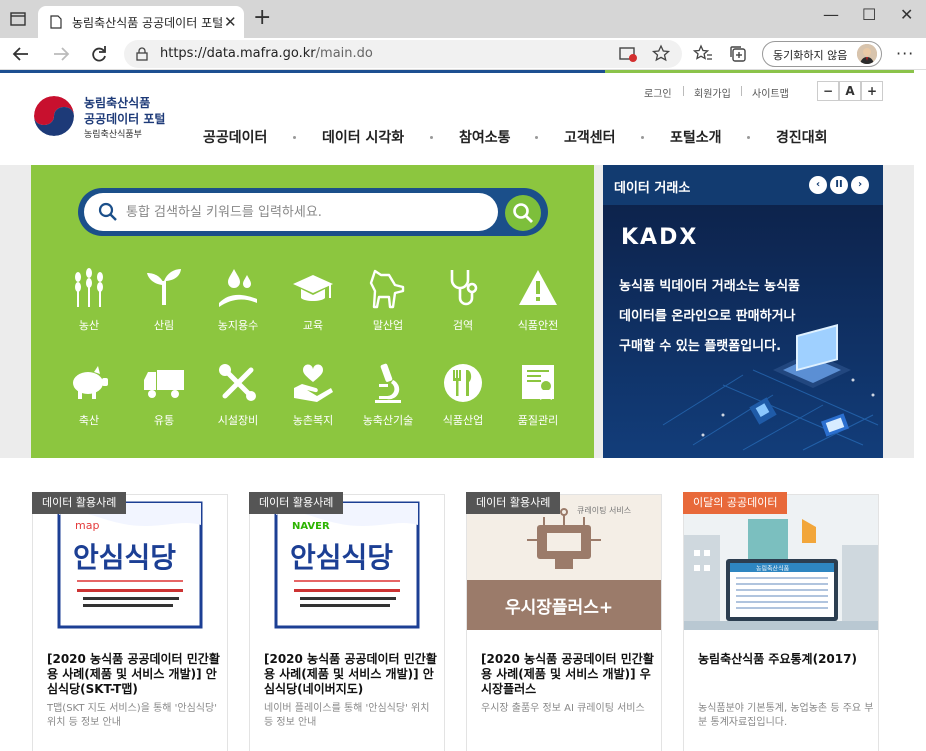 The height and width of the screenshot is (751, 926). I want to click on category-food-safety: 식품안전, so click(538, 302).